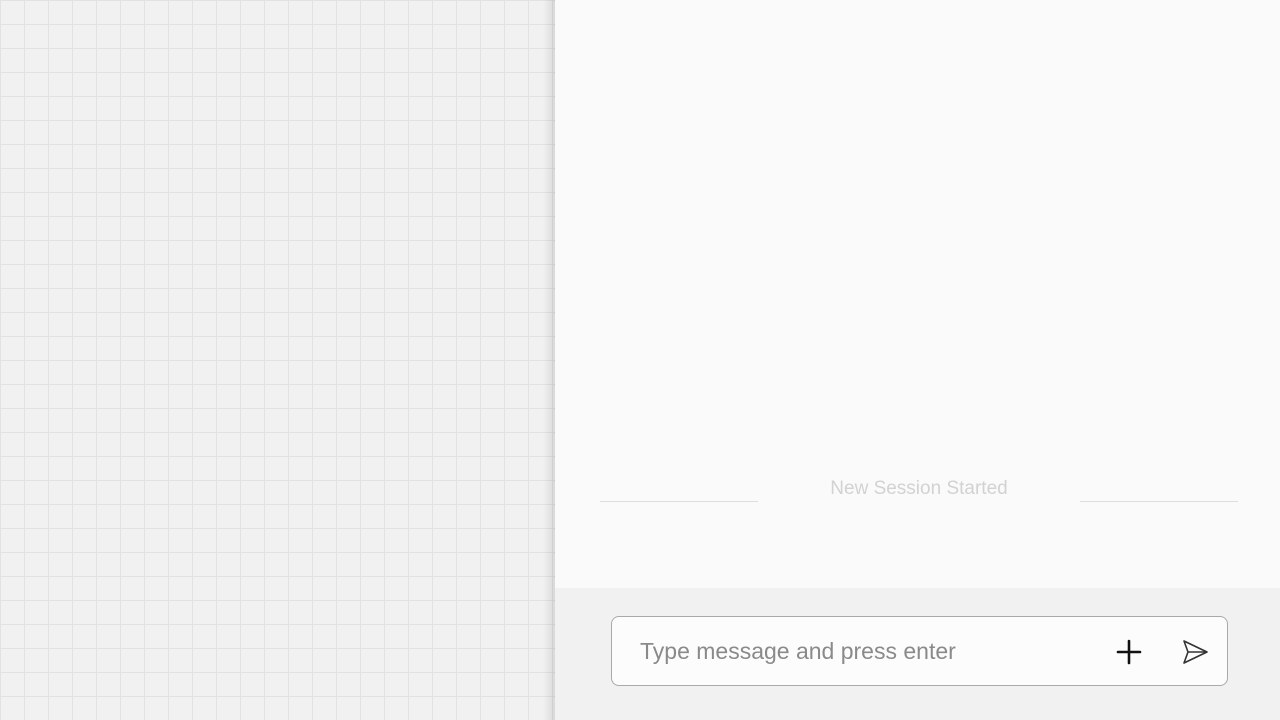  Describe the element at coordinates (860, 651) in the screenshot. I see `message-input` at that location.